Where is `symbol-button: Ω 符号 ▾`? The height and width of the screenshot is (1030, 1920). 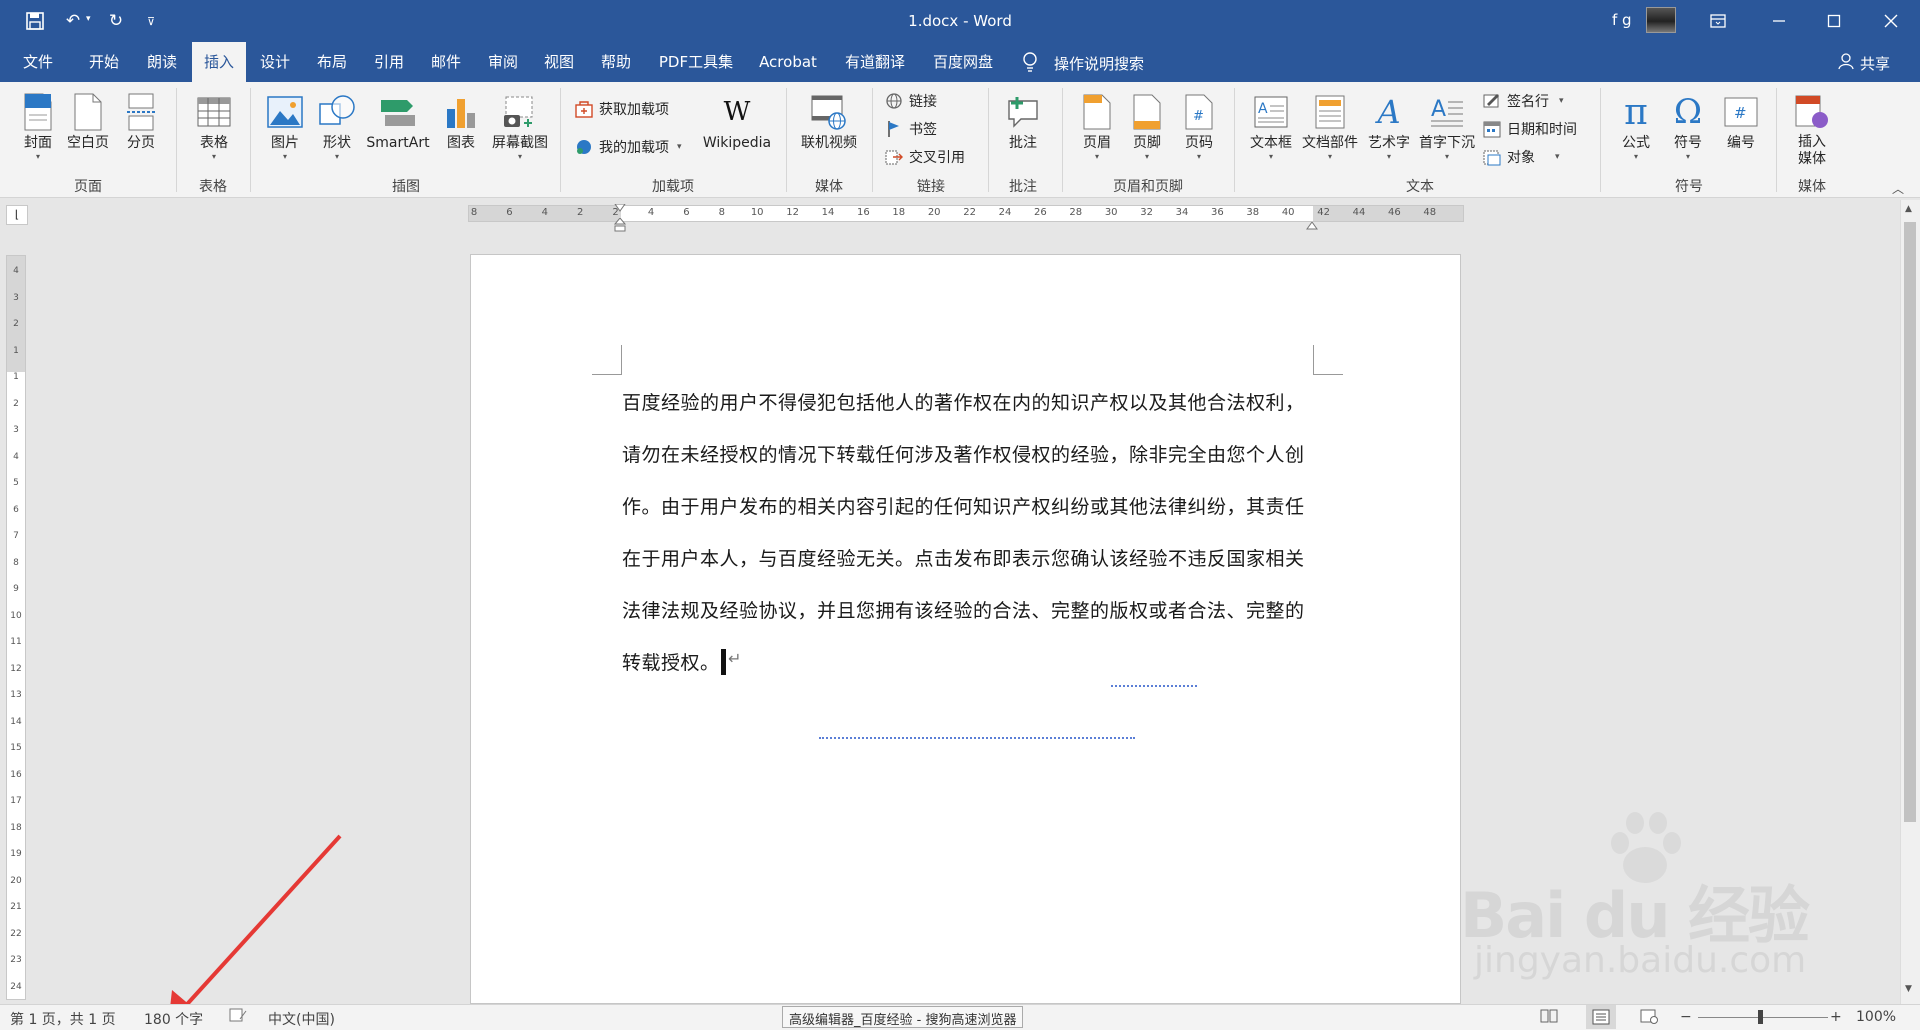 symbol-button: Ω 符号 ▾ is located at coordinates (1688, 136).